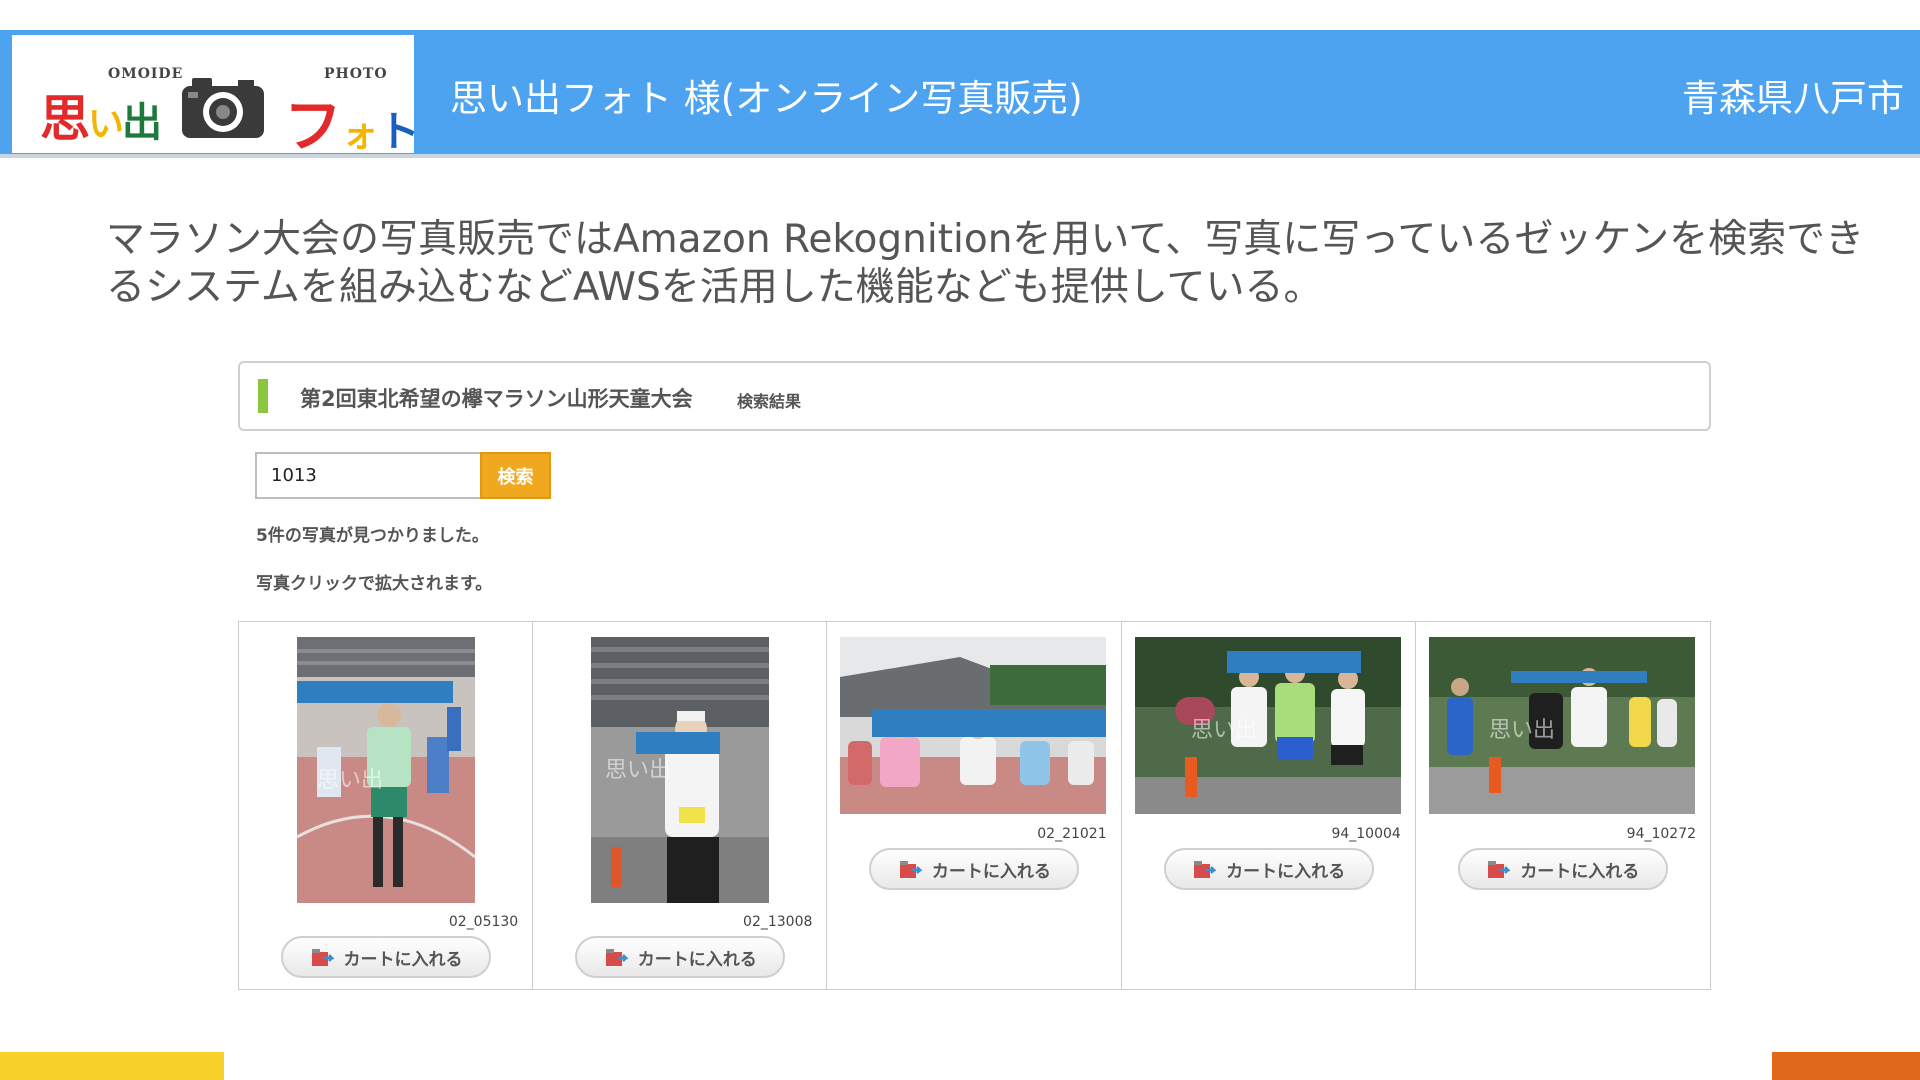 This screenshot has height=1080, width=1920. What do you see at coordinates (223, 108) in the screenshot?
I see `camera-icon` at bounding box center [223, 108].